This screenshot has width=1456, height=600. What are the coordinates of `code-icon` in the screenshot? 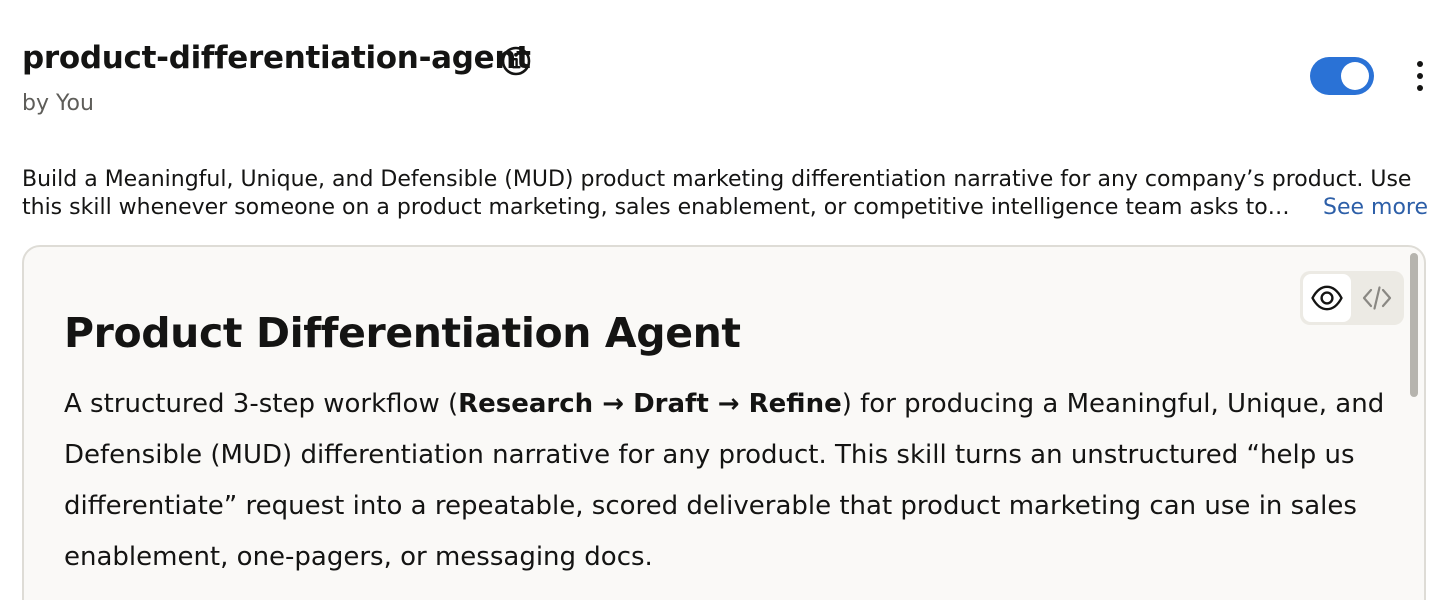 It's located at (1377, 298).